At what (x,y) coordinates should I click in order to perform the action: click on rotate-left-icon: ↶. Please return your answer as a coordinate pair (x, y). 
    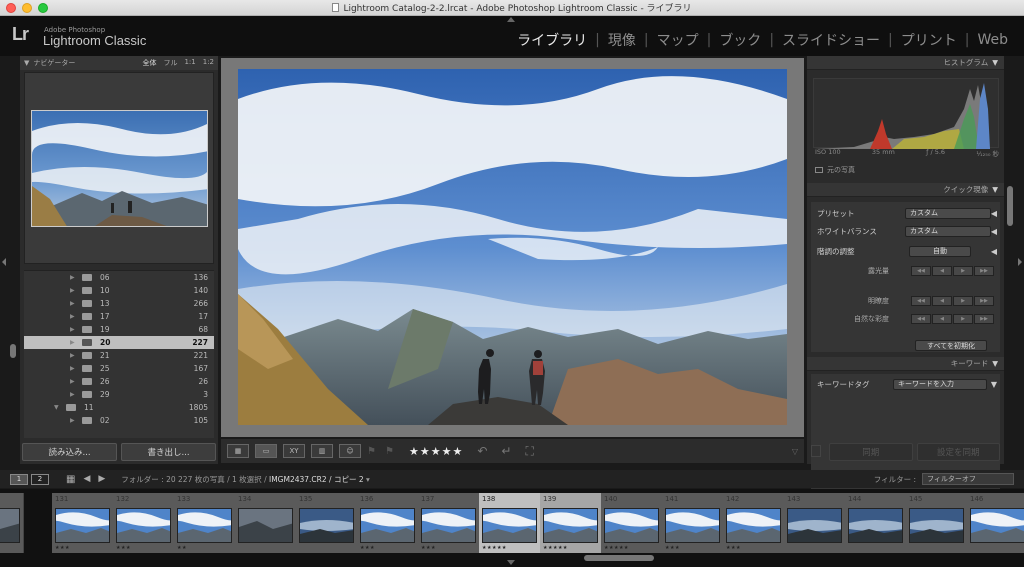
    Looking at the image, I should click on (482, 451).